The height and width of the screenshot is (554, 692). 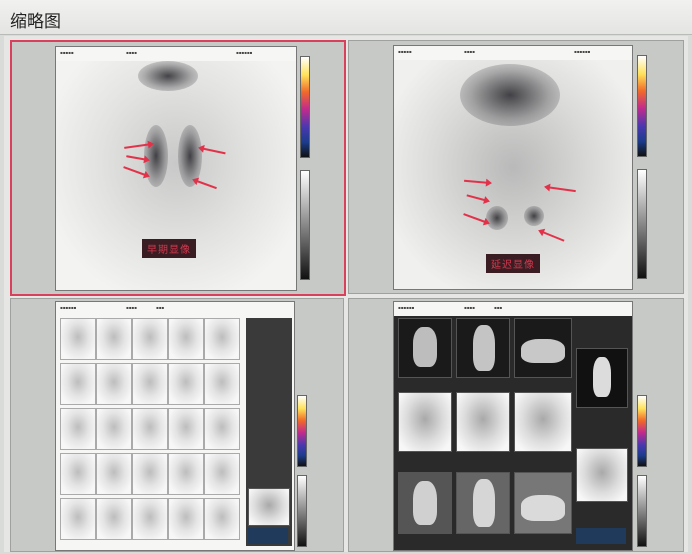 What do you see at coordinates (483, 348) in the screenshot?
I see `ct-sagittal-view` at bounding box center [483, 348].